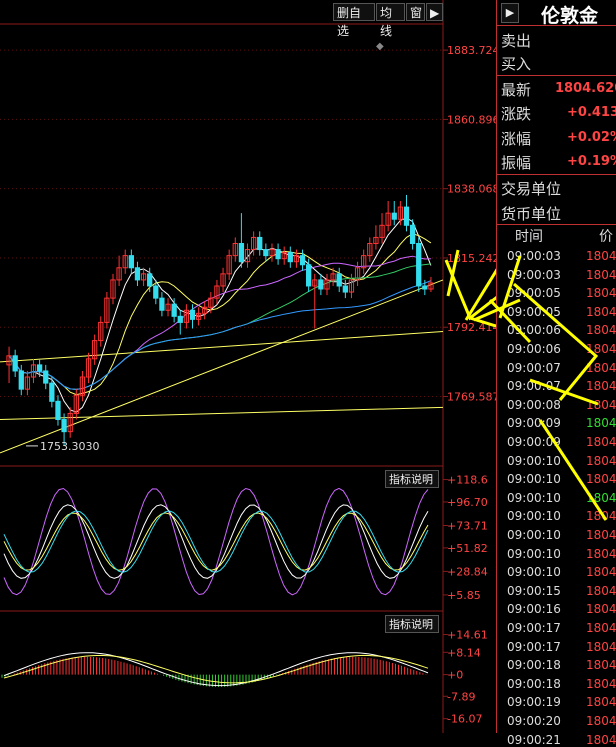 This screenshot has width=616, height=747. I want to click on delete-watchlist-button: 删自选, so click(354, 20).